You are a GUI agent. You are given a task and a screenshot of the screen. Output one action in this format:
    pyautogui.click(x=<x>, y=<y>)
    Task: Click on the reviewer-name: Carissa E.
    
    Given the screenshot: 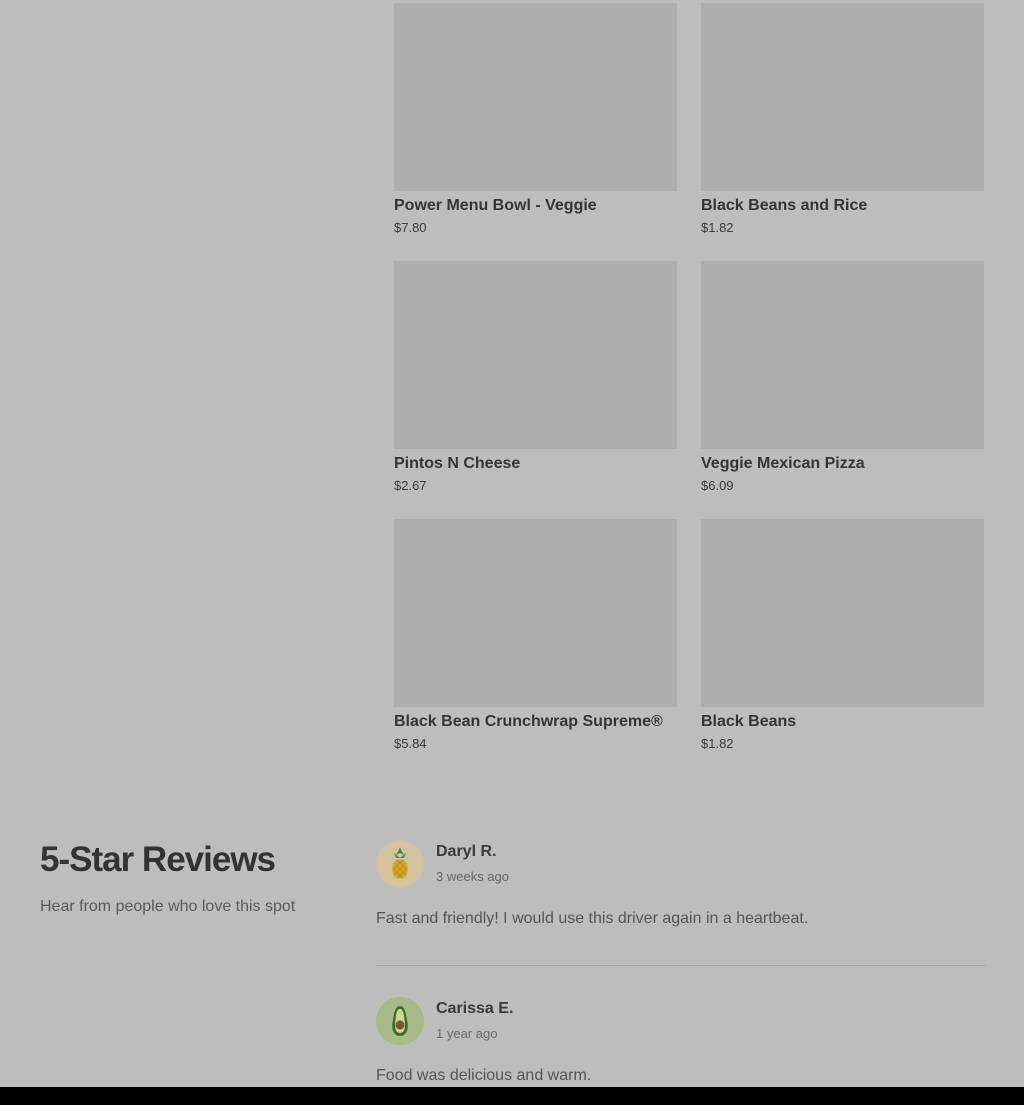 What is the action you would take?
    pyautogui.click(x=475, y=1008)
    